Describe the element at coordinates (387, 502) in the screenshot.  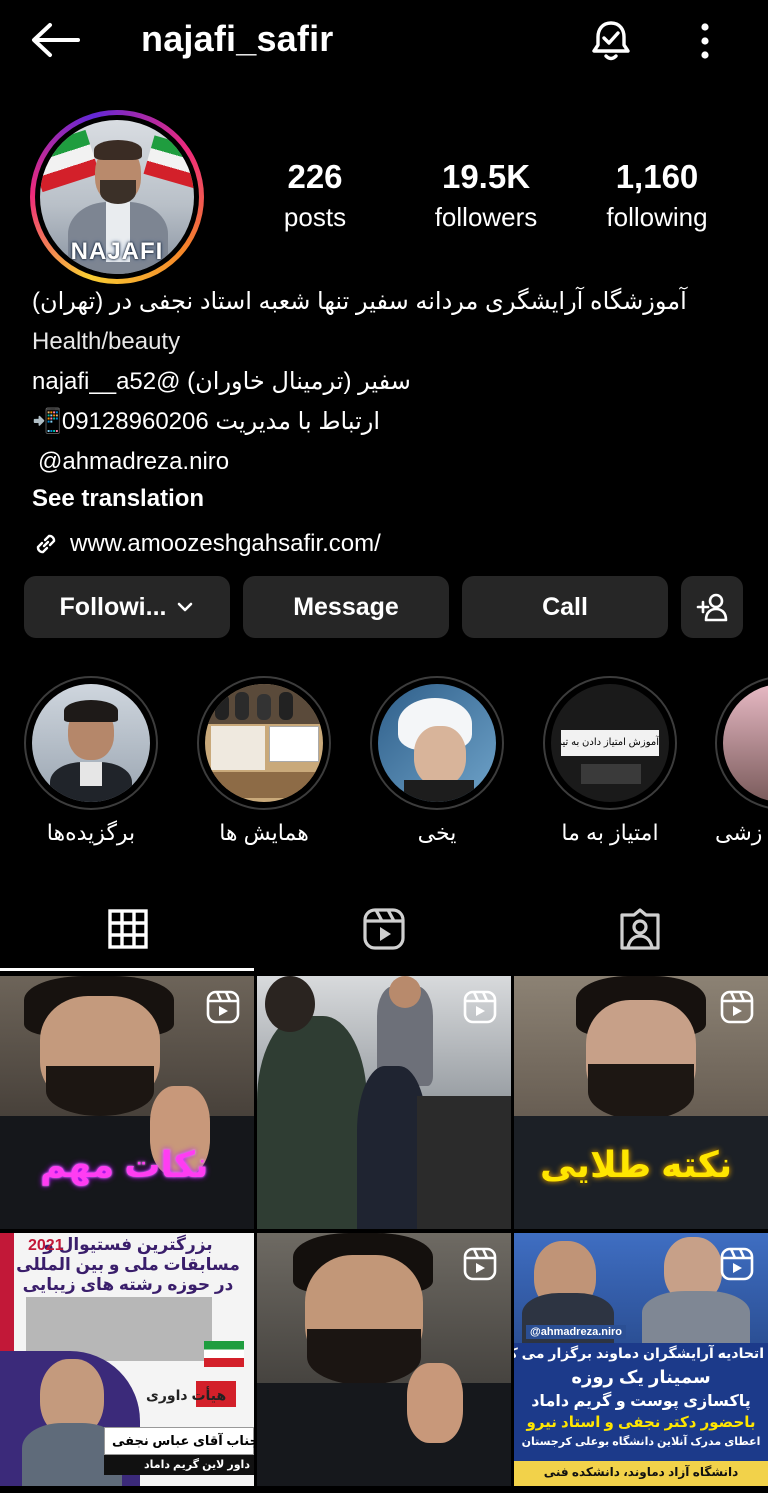
I see `see-translation-link: See translation` at that location.